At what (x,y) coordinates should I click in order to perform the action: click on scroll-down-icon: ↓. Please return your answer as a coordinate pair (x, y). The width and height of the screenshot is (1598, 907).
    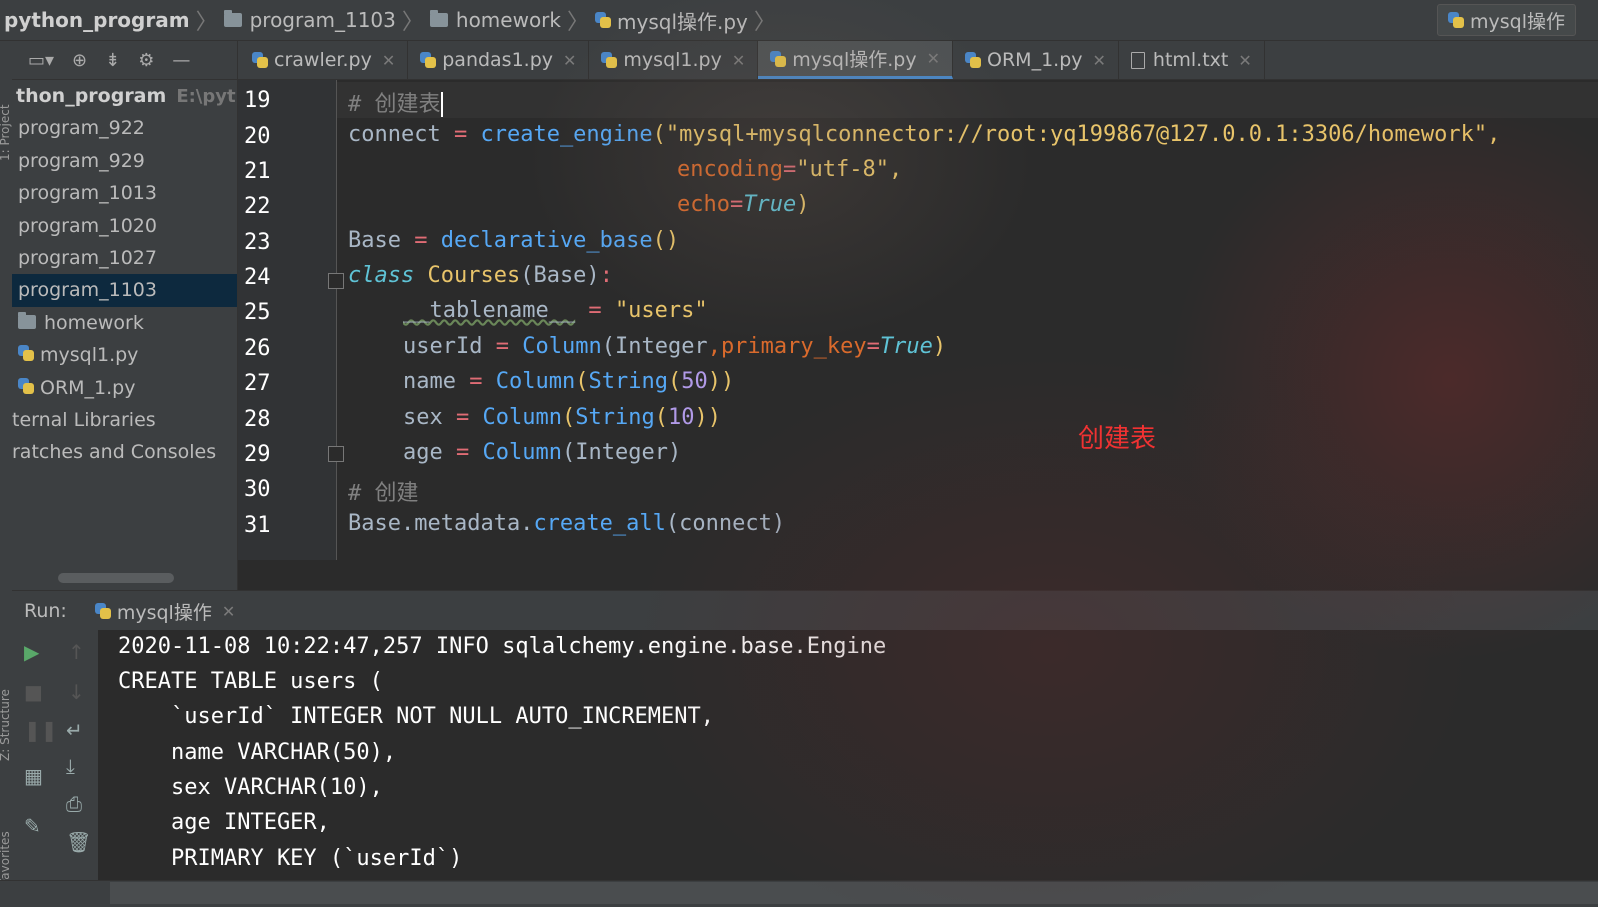
    Looking at the image, I should click on (76, 692).